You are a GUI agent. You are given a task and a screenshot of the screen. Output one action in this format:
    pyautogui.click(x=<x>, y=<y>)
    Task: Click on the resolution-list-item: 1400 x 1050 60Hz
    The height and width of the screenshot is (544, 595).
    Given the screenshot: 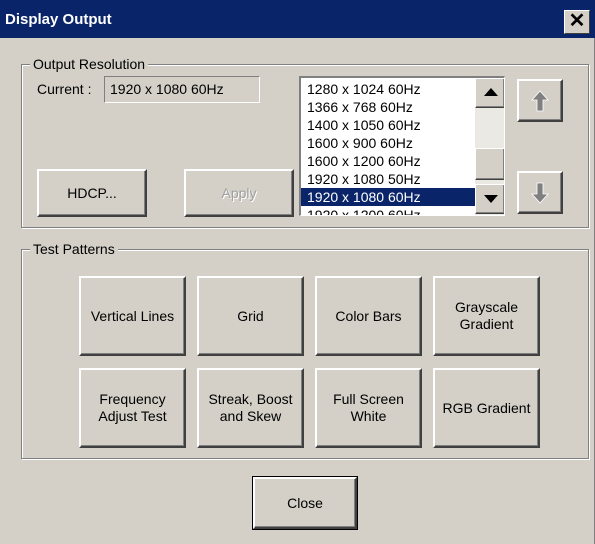 What is the action you would take?
    pyautogui.click(x=388, y=125)
    